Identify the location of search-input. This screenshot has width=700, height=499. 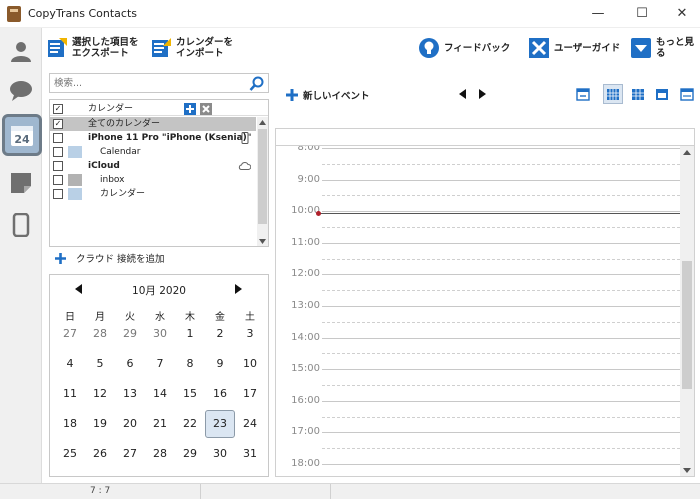
(149, 83).